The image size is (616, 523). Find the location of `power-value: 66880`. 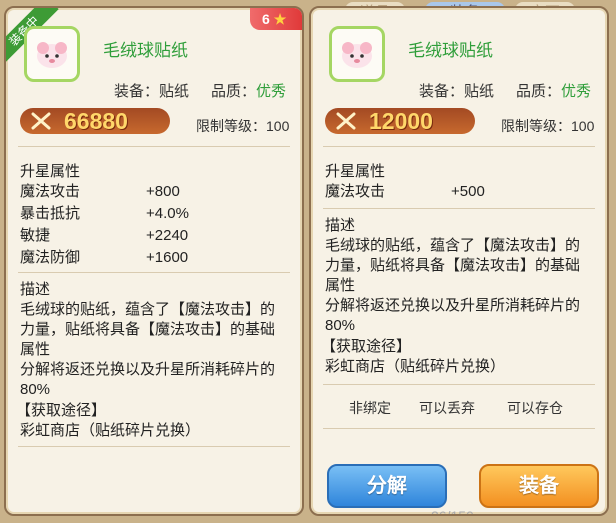

power-value: 66880 is located at coordinates (96, 121).